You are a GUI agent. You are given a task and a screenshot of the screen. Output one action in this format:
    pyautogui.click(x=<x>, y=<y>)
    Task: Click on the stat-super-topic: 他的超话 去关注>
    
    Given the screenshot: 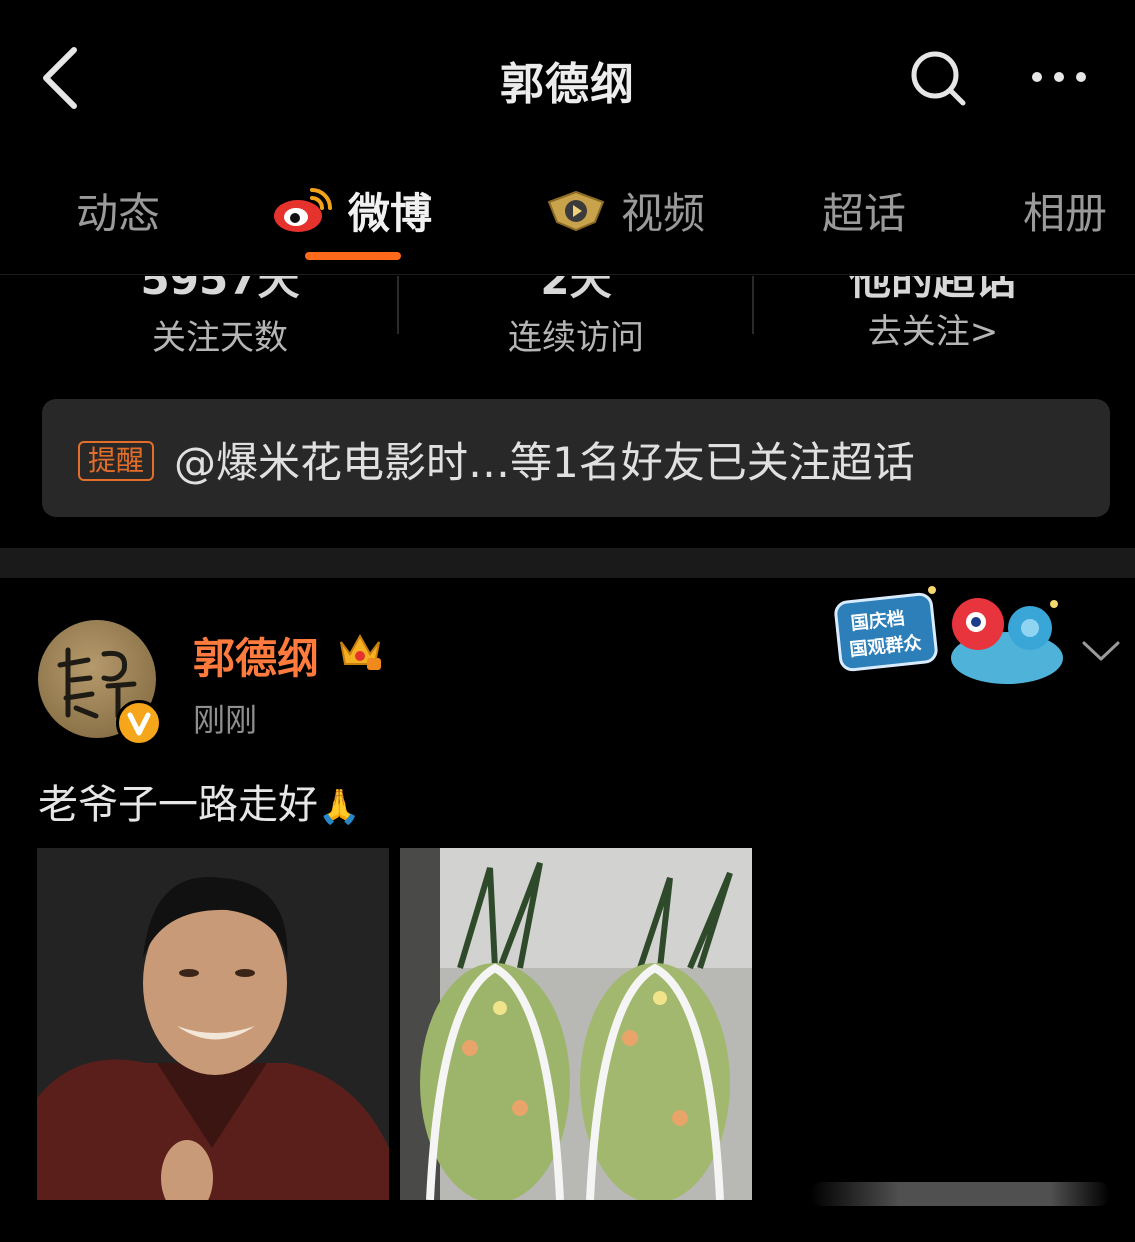 What is the action you would take?
    pyautogui.click(x=933, y=326)
    